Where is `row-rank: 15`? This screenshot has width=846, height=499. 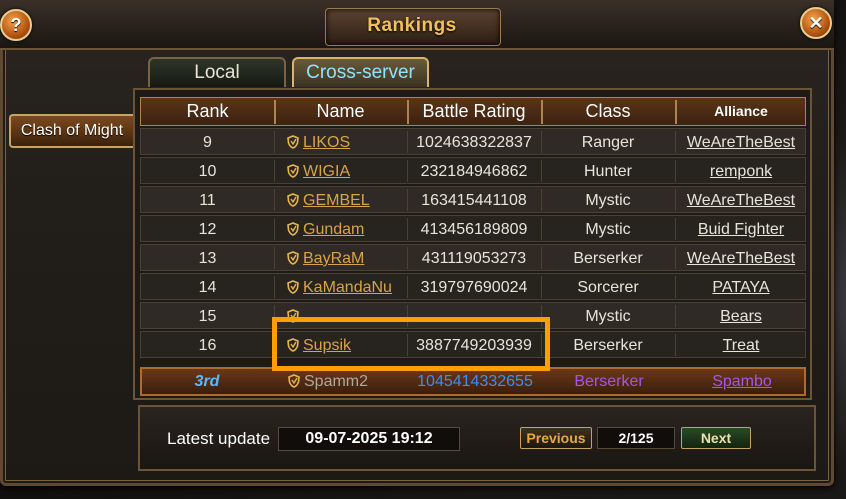
row-rank: 15 is located at coordinates (207, 316).